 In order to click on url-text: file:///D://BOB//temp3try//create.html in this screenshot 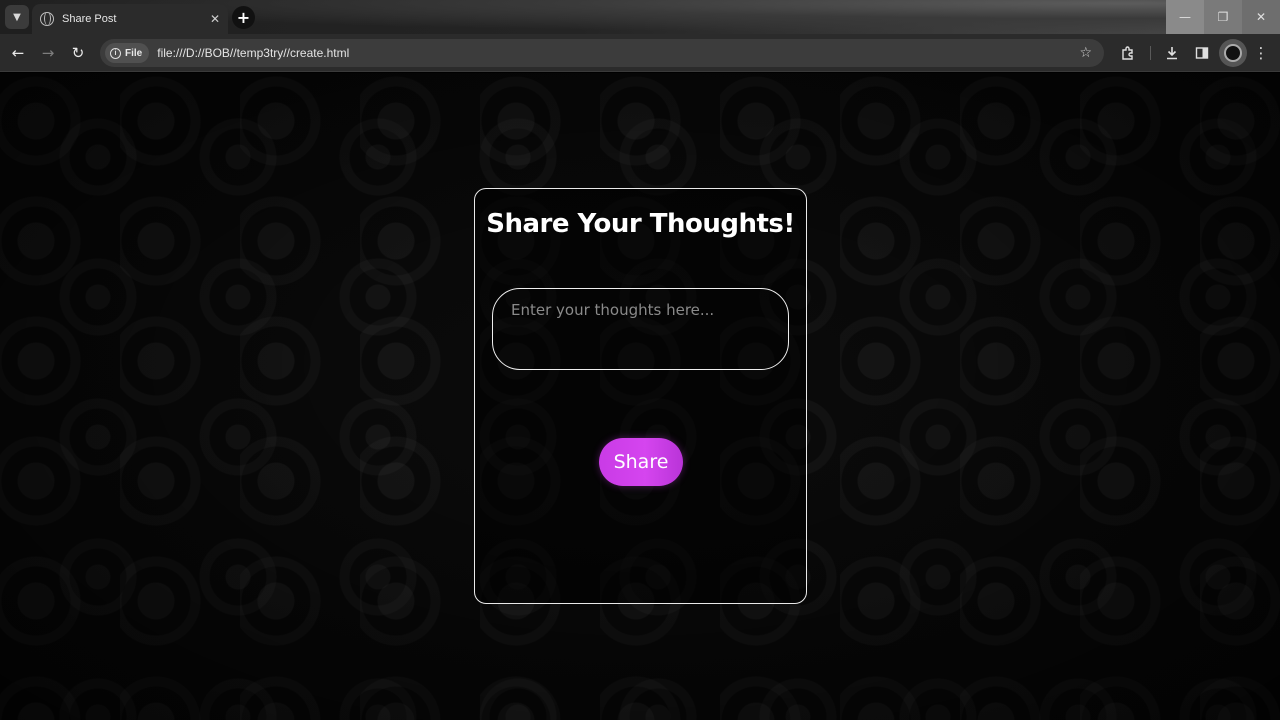, I will do `click(618, 53)`.